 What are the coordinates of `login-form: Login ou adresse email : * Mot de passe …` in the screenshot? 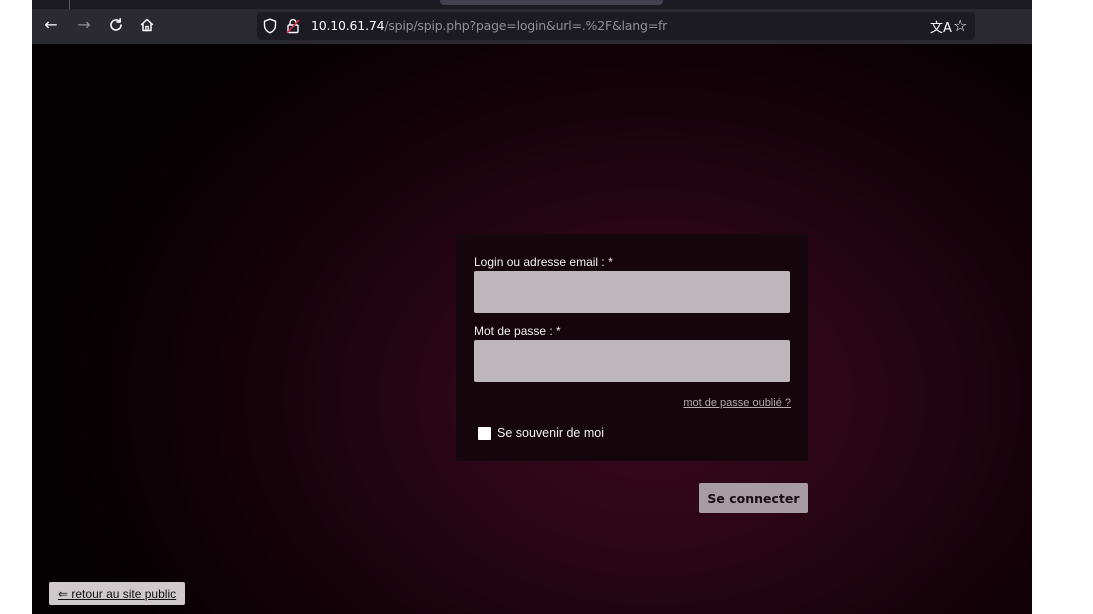 It's located at (632, 347).